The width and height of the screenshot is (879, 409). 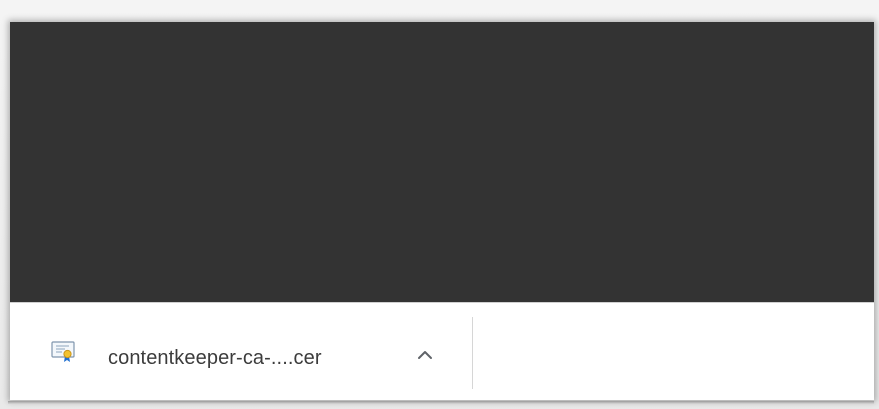 What do you see at coordinates (441, 402) in the screenshot?
I see `frame-bottom-edge` at bounding box center [441, 402].